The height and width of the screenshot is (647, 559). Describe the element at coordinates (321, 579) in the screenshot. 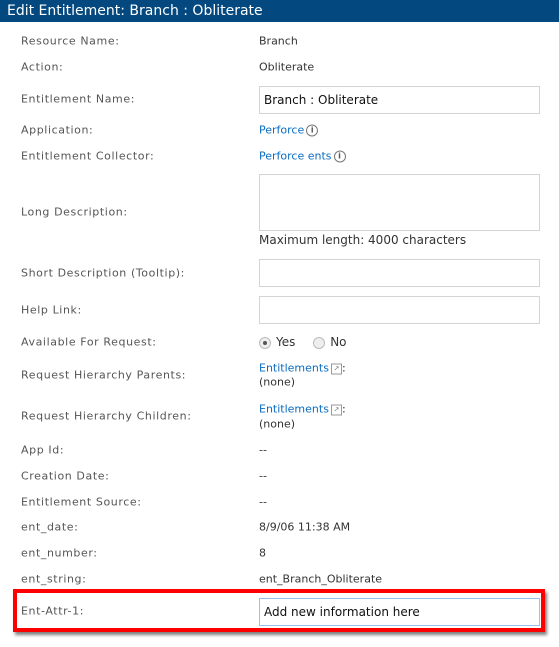

I see `ent-string-value: ent_Branch_Obliterate` at that location.